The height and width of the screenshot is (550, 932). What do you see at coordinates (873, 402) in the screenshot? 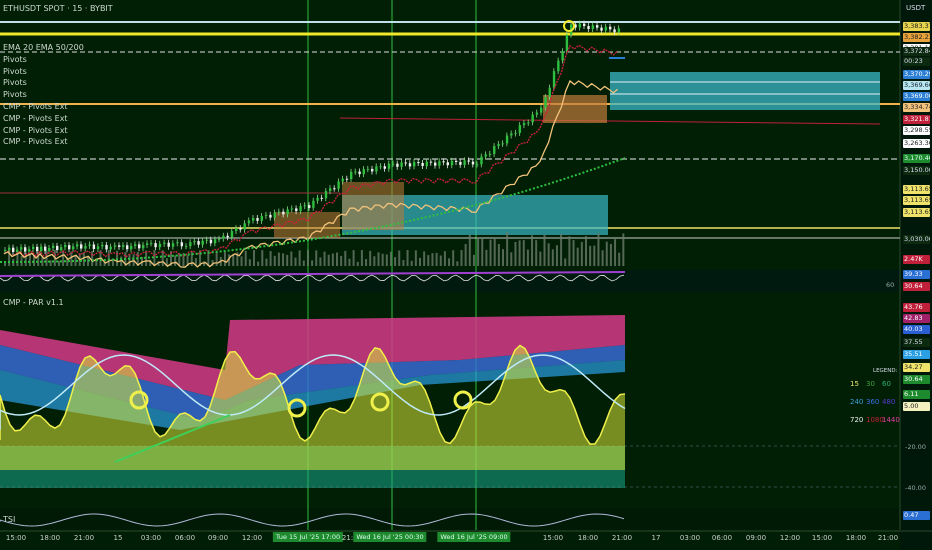
I see `legend-entry: 360` at bounding box center [873, 402].